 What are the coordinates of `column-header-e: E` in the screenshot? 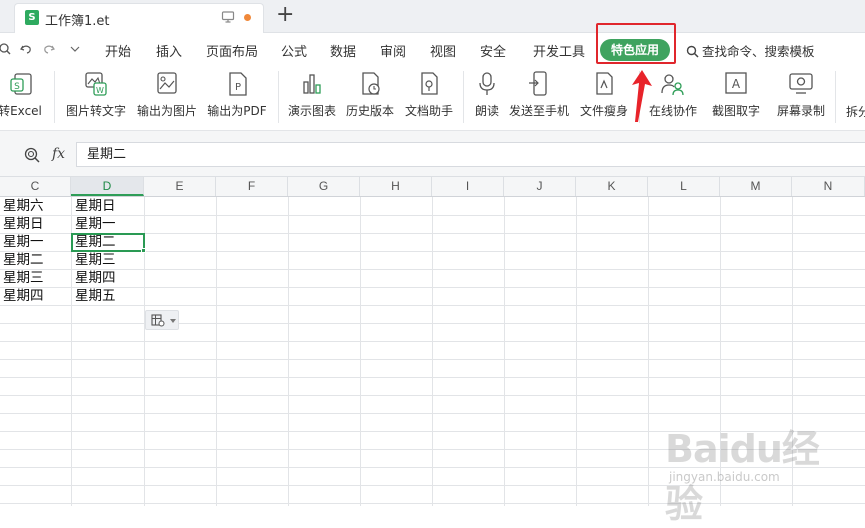 It's located at (180, 186).